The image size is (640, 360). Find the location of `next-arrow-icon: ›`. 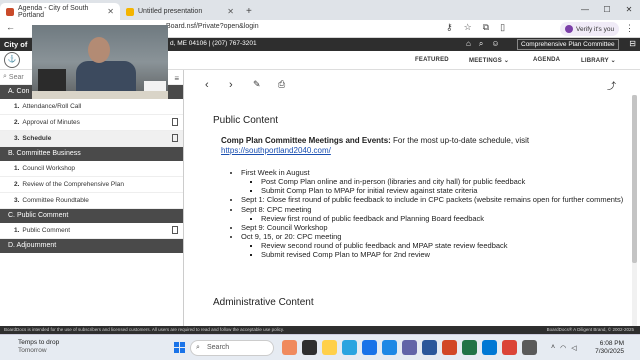

next-arrow-icon: › is located at coordinates (231, 85).